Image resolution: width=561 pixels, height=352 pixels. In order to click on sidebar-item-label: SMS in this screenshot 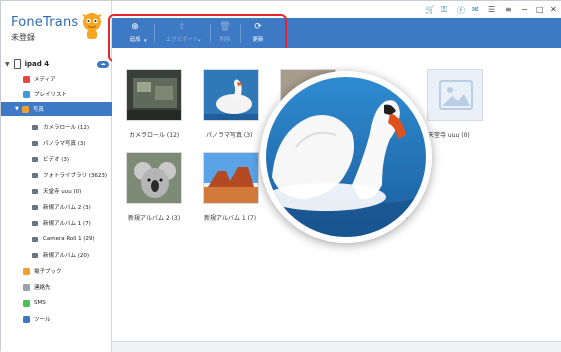, I will do `click(40, 303)`.